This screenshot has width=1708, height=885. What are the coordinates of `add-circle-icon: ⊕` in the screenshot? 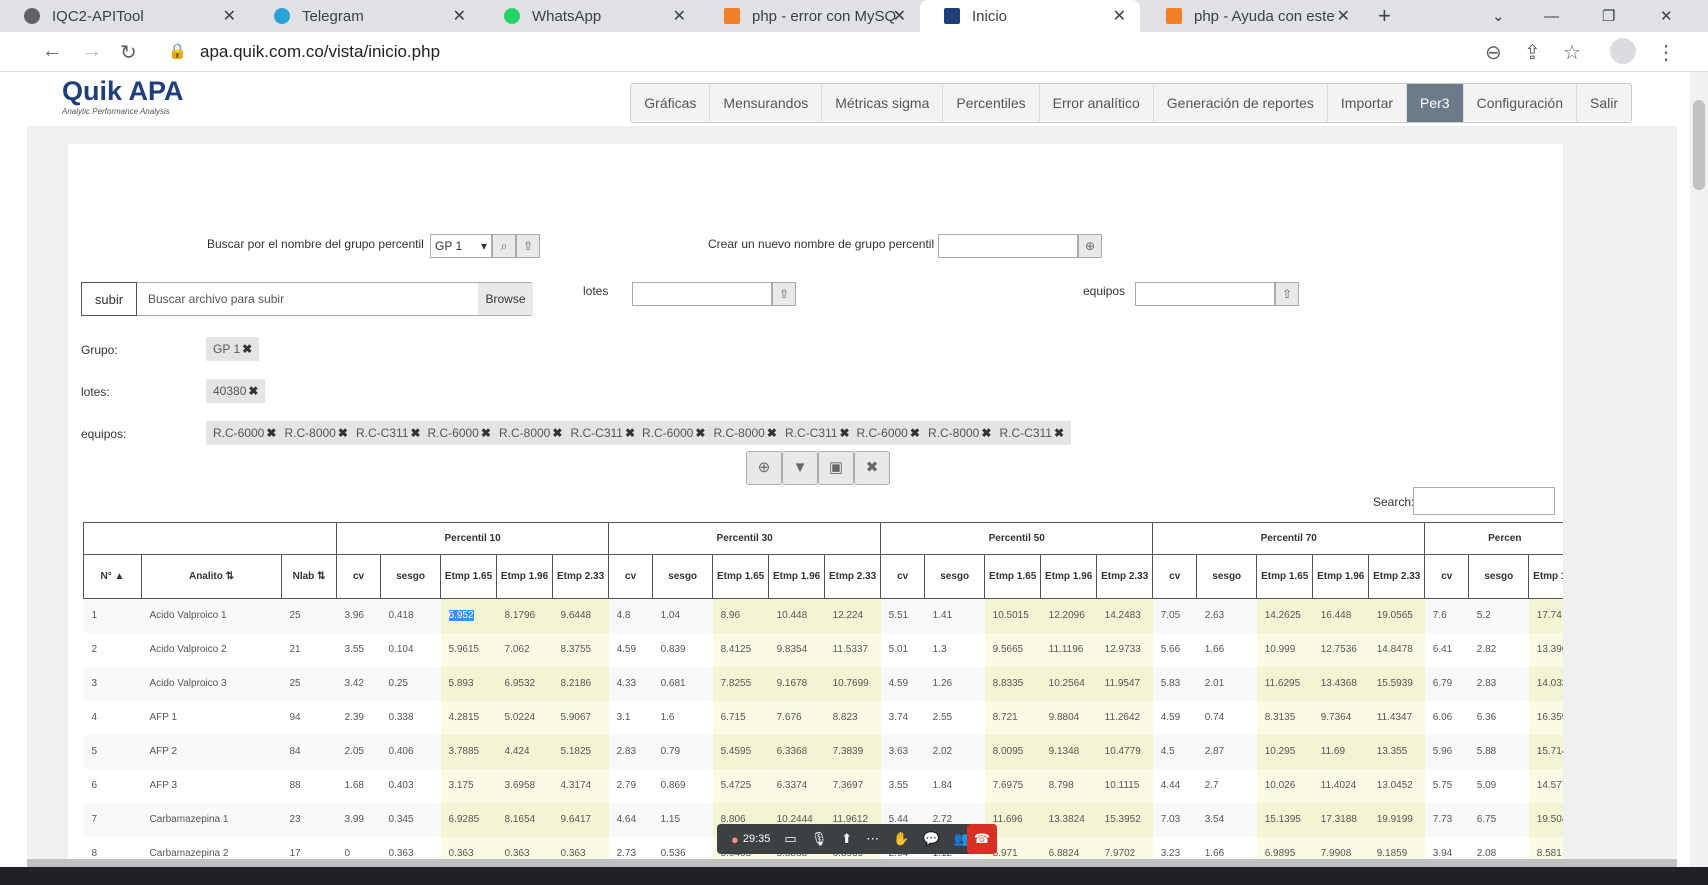 It's located at (1090, 246).